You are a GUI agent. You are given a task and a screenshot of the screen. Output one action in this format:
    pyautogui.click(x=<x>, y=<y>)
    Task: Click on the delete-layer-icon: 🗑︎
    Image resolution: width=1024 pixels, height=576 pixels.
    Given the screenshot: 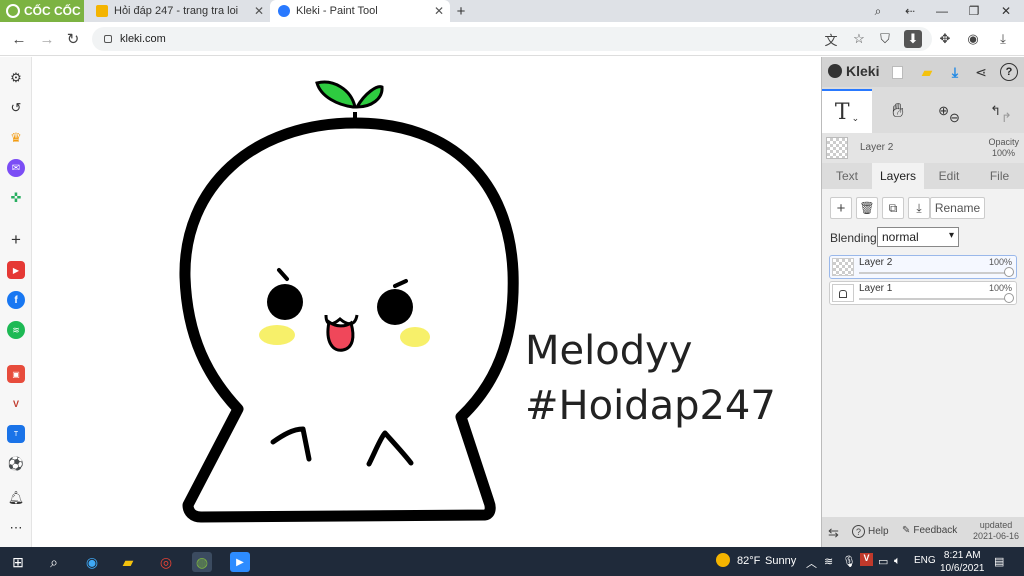 What is the action you would take?
    pyautogui.click(x=867, y=208)
    